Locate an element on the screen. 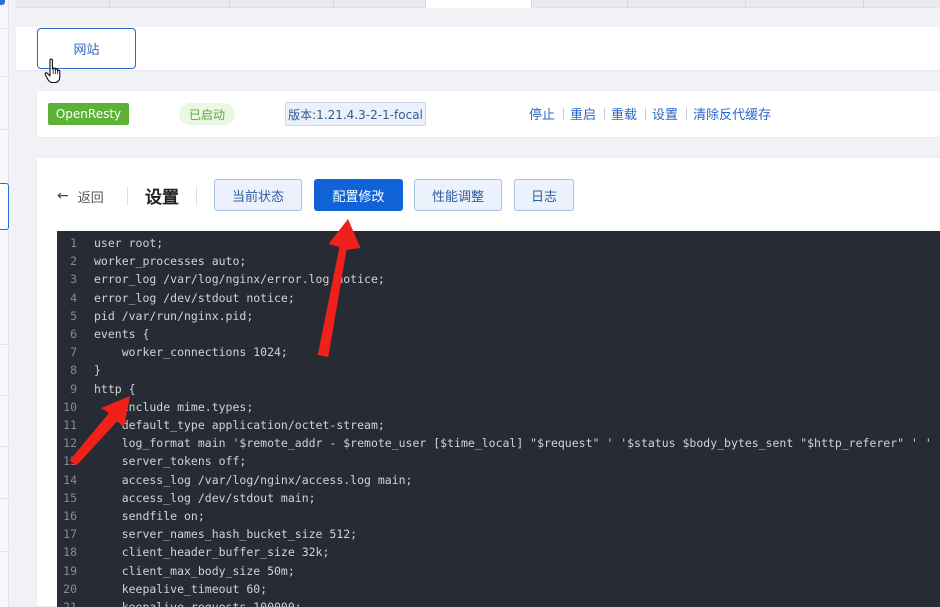 This screenshot has width=940, height=607. code-text: access_log /dev/stdout main; is located at coordinates (205, 497).